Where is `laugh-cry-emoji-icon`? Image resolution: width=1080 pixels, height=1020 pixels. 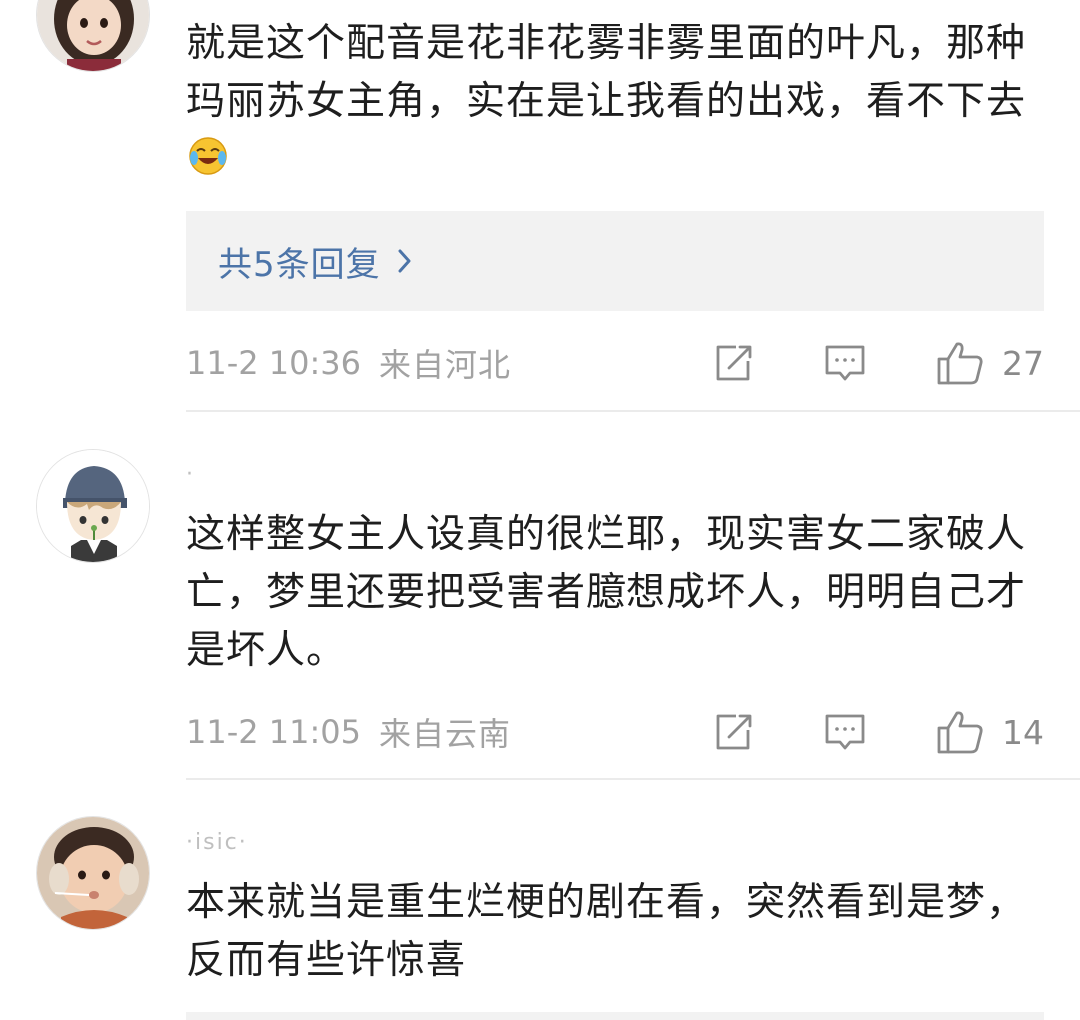
laugh-cry-emoji-icon is located at coordinates (208, 156).